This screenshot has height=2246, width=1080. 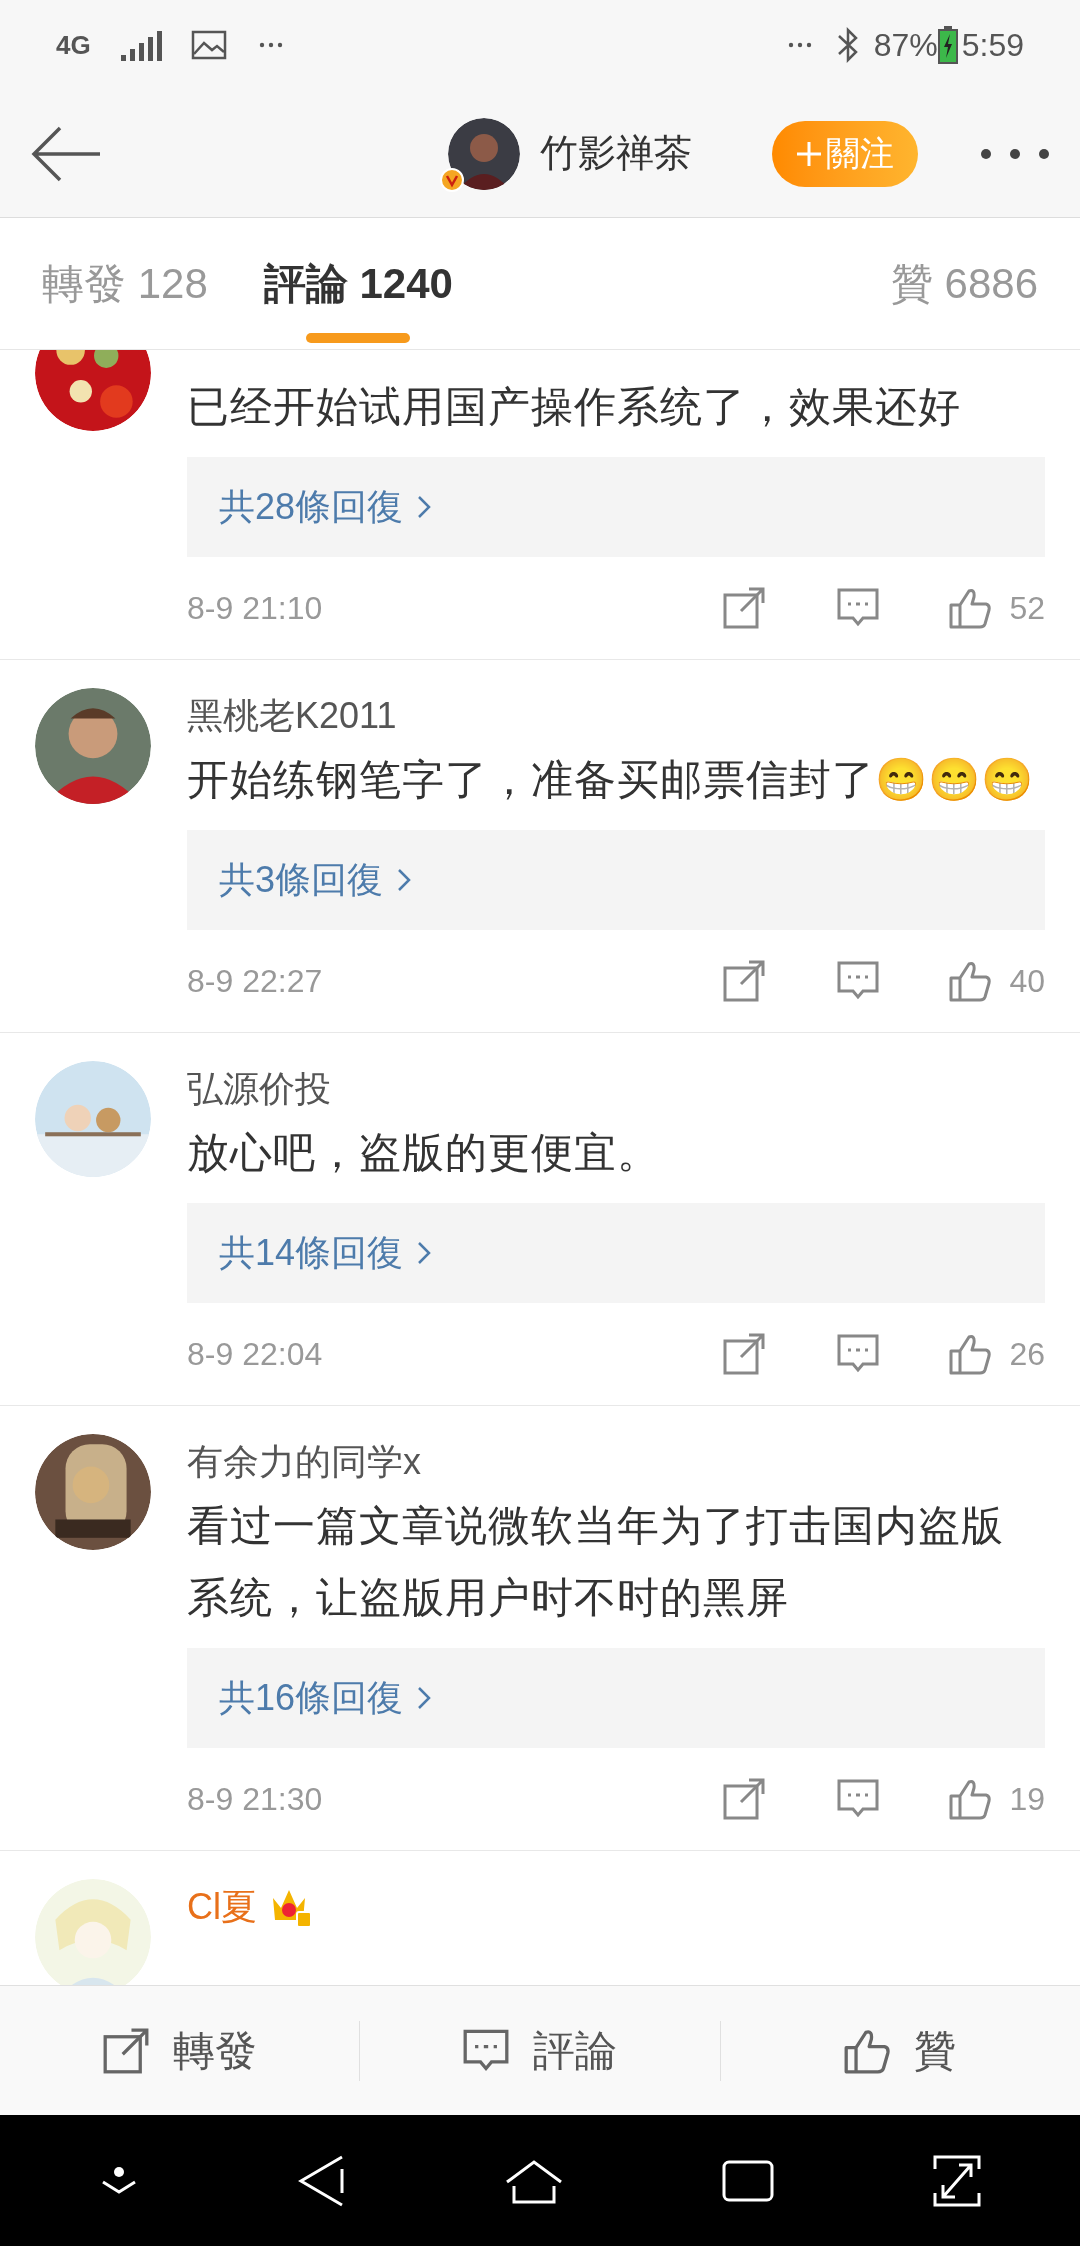 What do you see at coordinates (616, 153) in the screenshot?
I see `user-name: 竹影禅茶` at bounding box center [616, 153].